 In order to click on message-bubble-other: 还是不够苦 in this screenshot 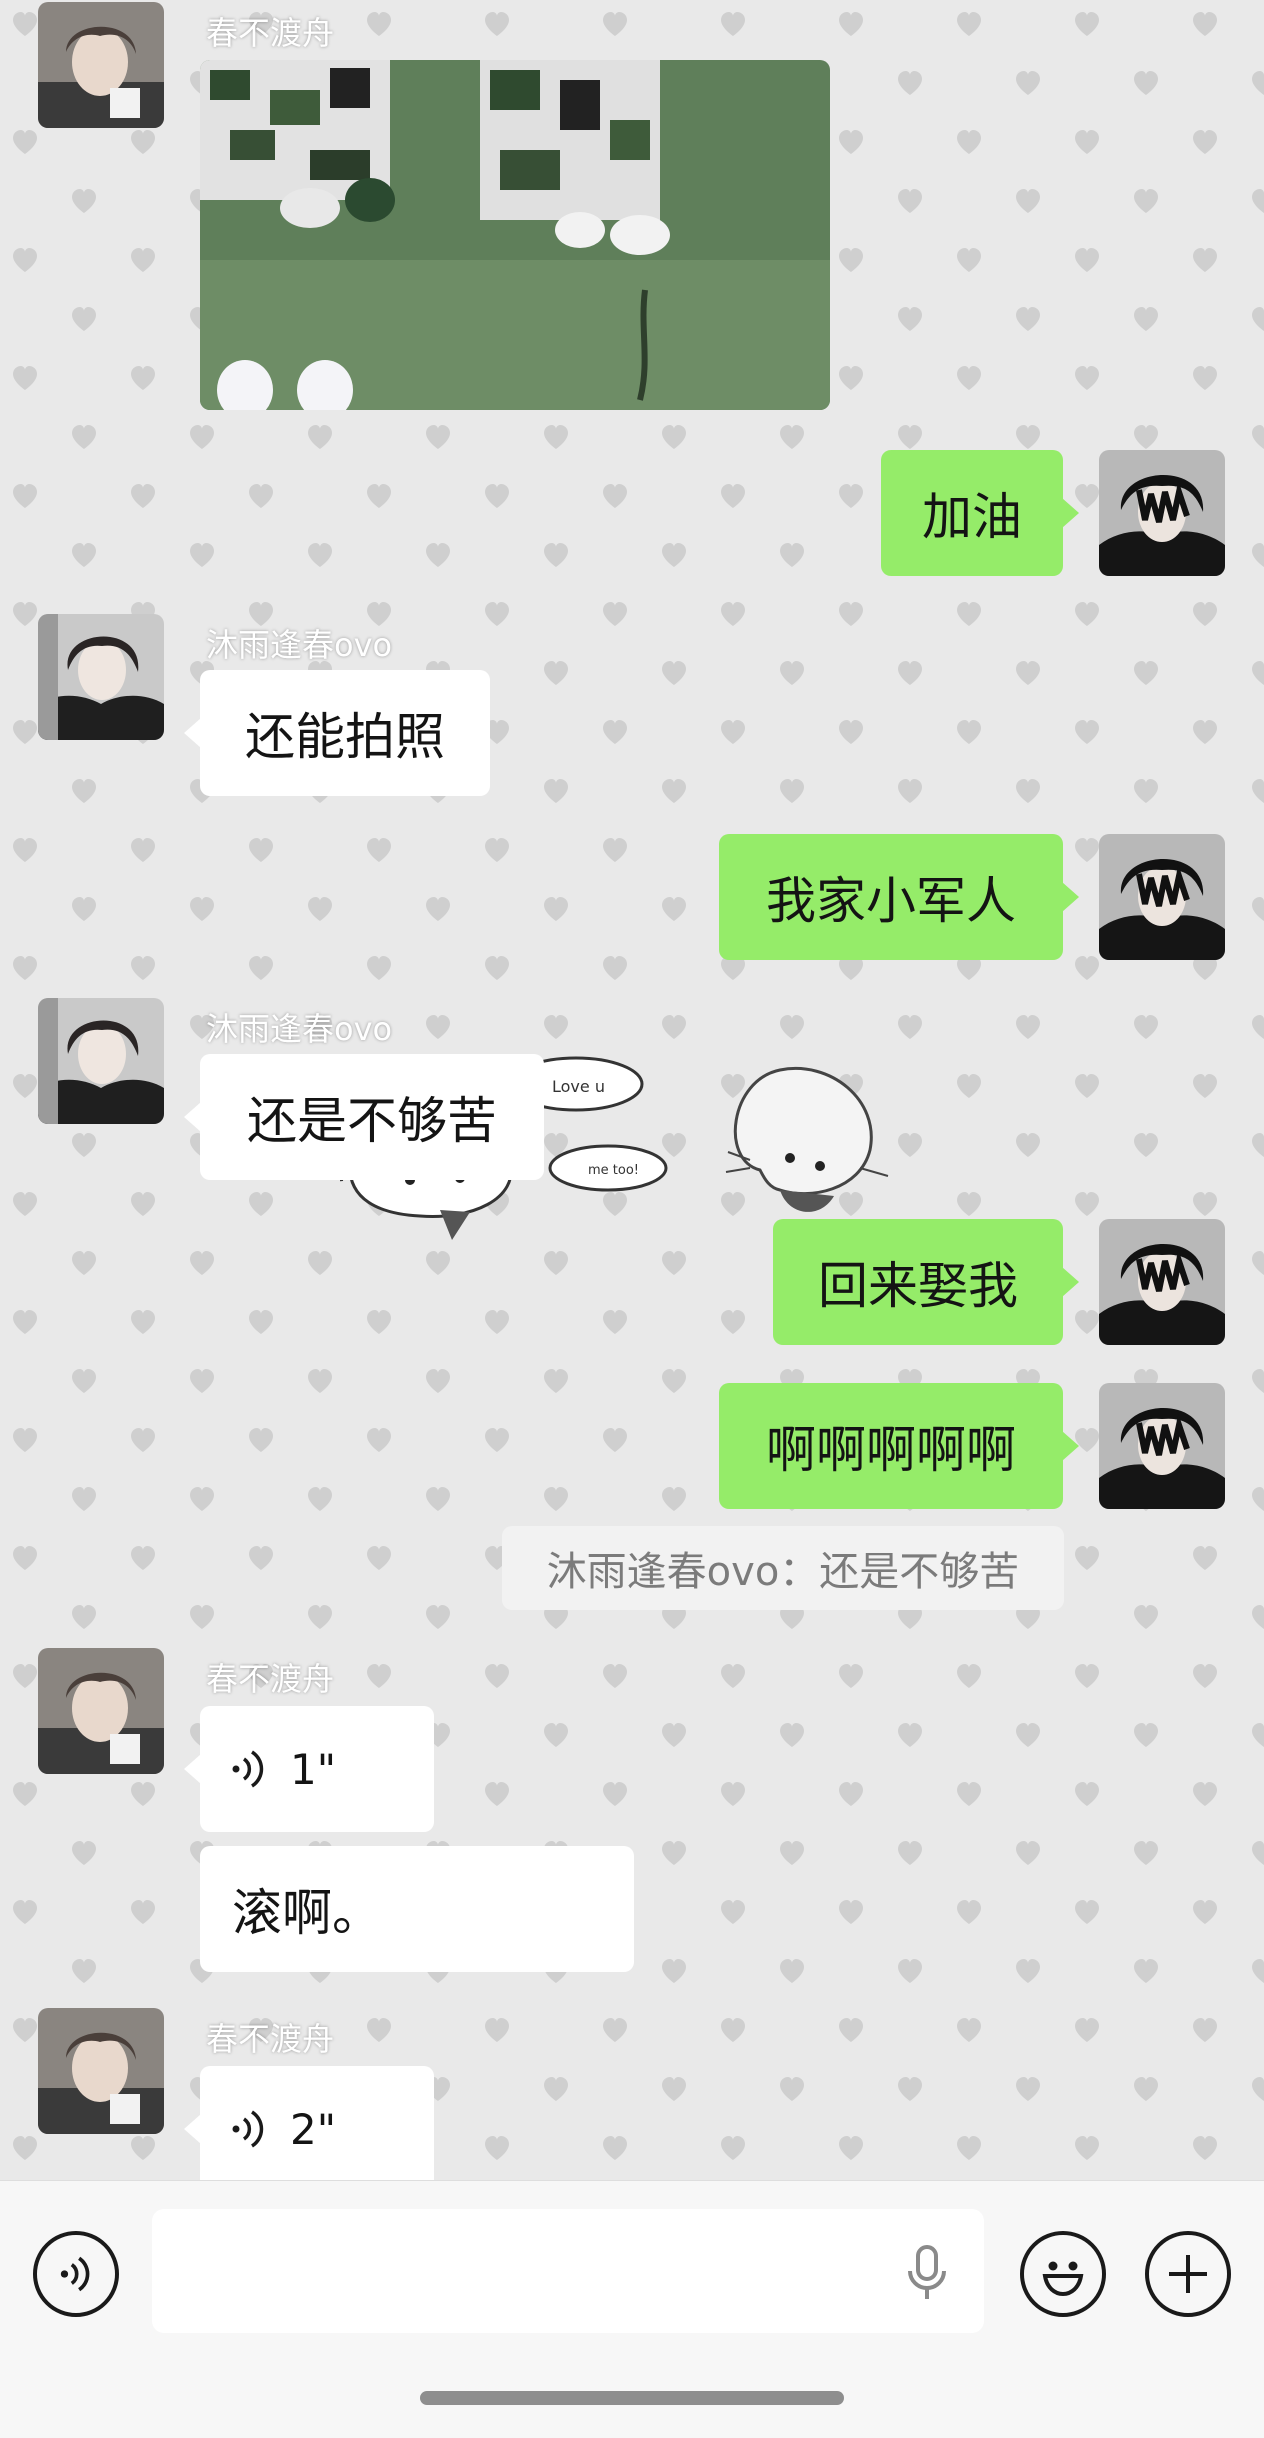, I will do `click(364, 1117)`.